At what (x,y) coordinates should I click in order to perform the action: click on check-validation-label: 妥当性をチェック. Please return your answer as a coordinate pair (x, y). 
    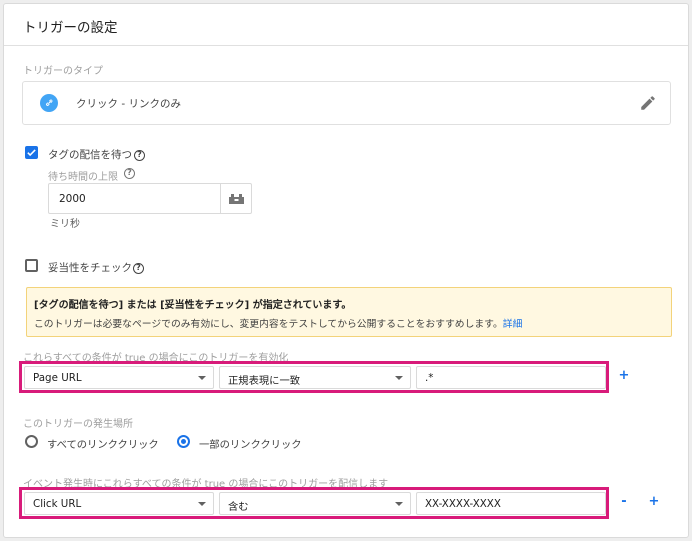
    Looking at the image, I should click on (90, 268).